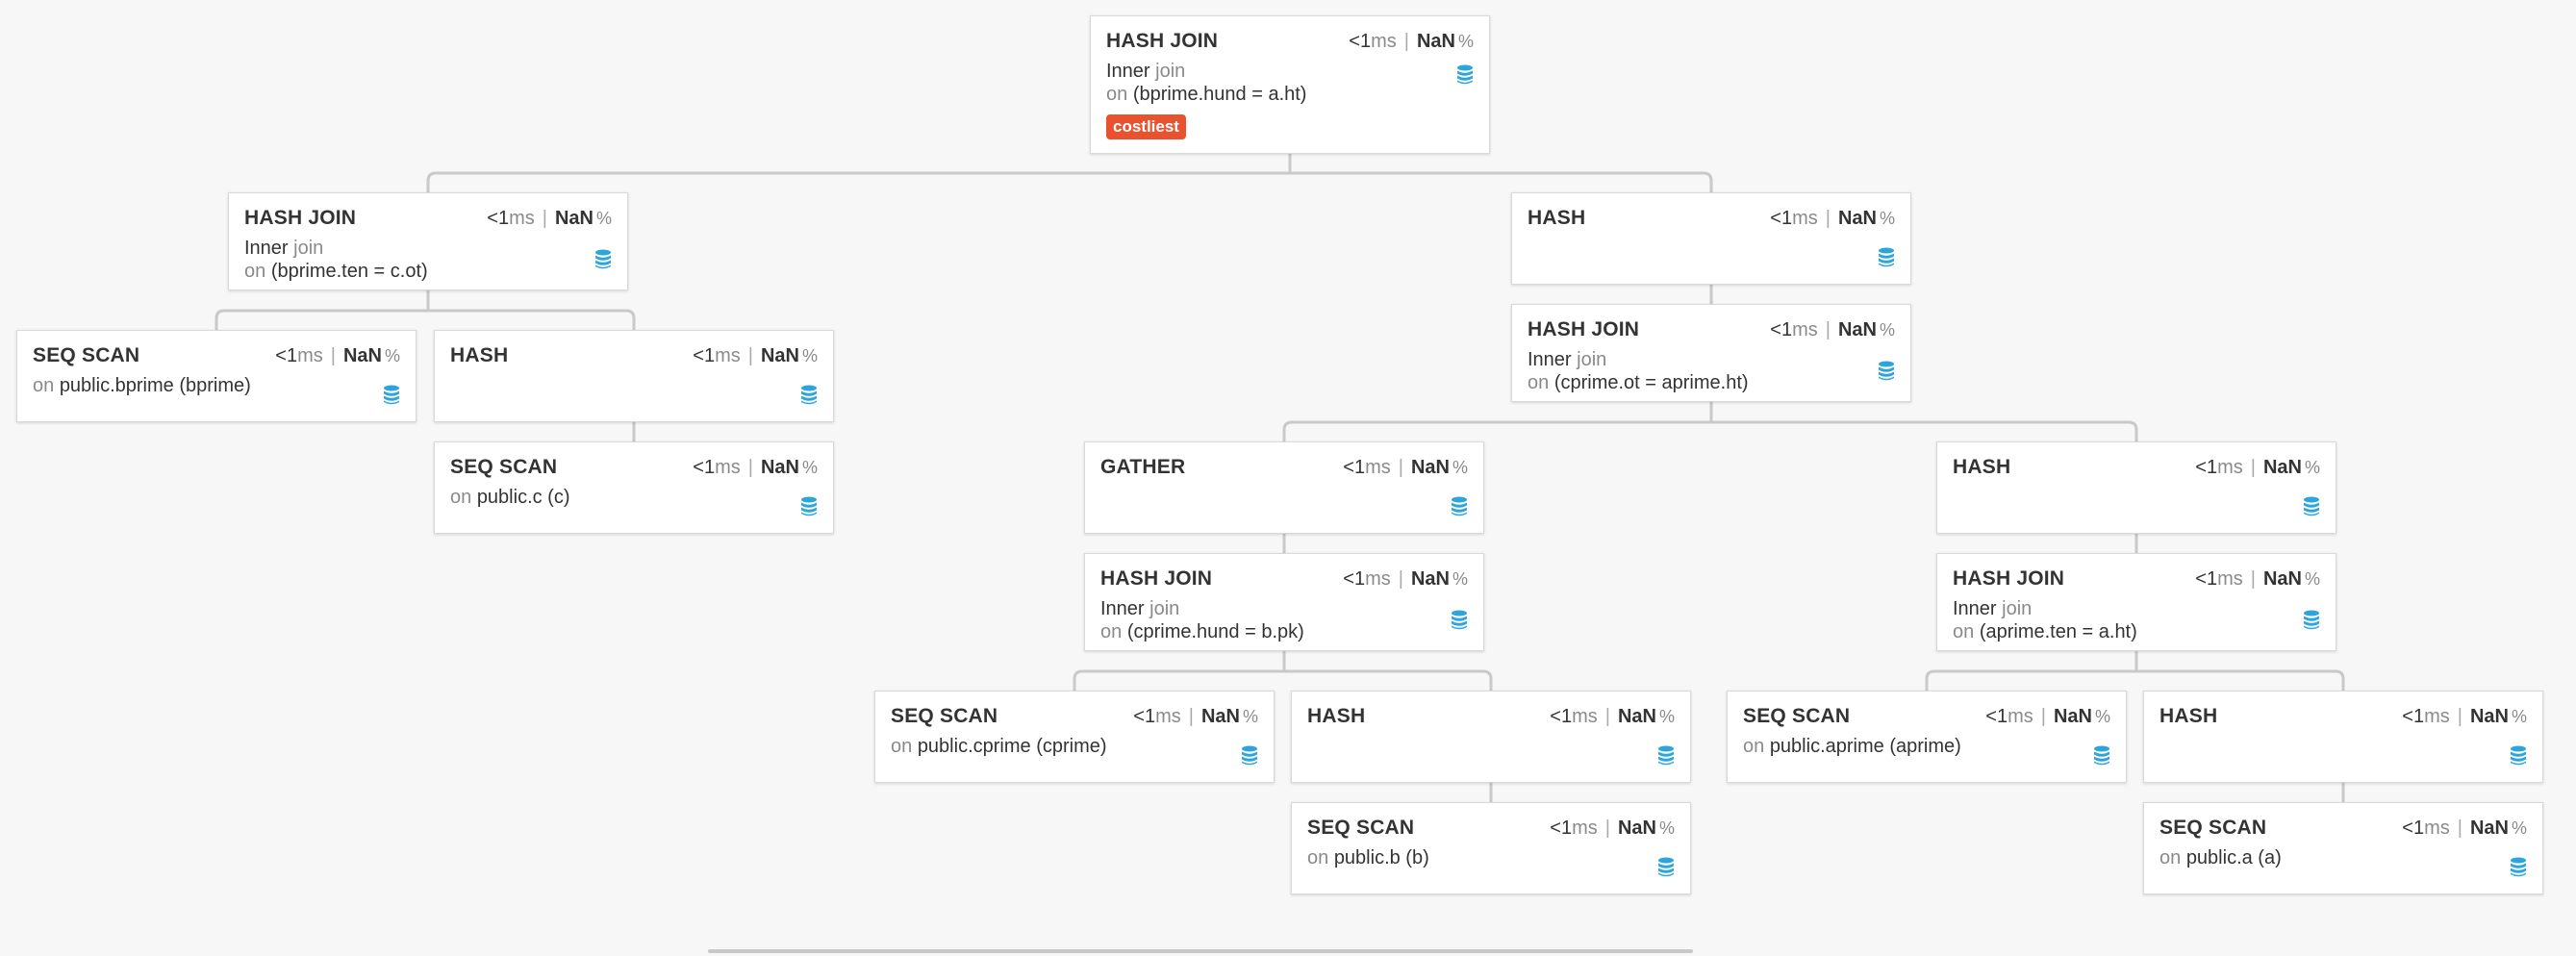 This screenshot has height=956, width=2576. Describe the element at coordinates (1865, 746) in the screenshot. I see `relation-name: public.aprime (aprime)` at that location.